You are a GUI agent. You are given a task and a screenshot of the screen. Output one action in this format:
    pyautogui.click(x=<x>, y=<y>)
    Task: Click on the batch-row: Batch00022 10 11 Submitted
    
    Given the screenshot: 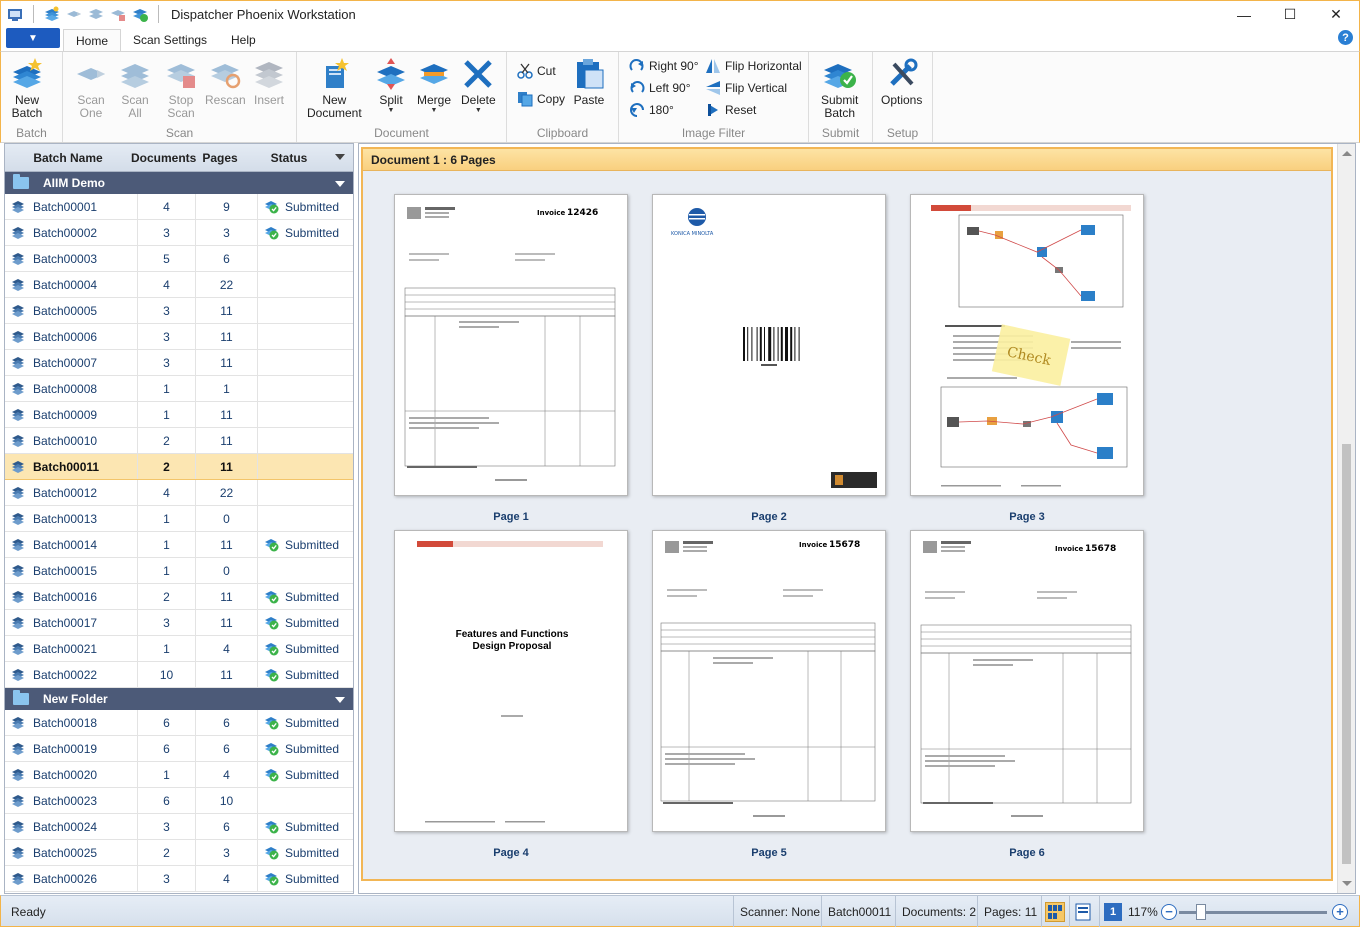 What is the action you would take?
    pyautogui.click(x=179, y=675)
    